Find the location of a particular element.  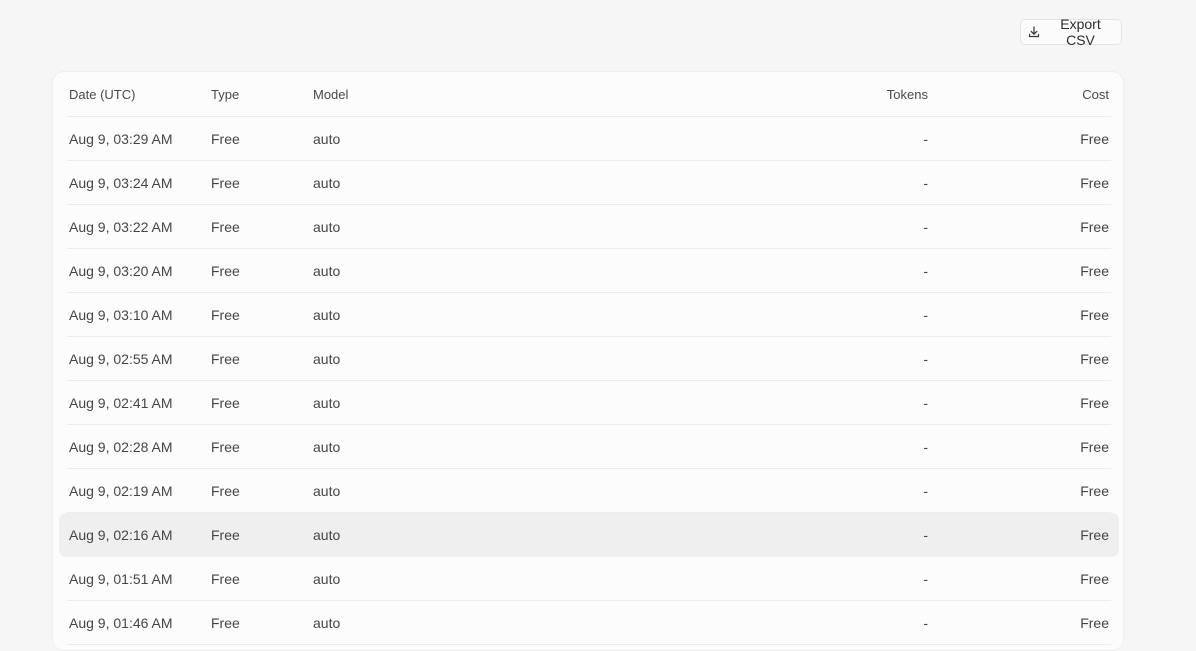

cell-date: Aug 9, 03:22 AM is located at coordinates (121, 226).